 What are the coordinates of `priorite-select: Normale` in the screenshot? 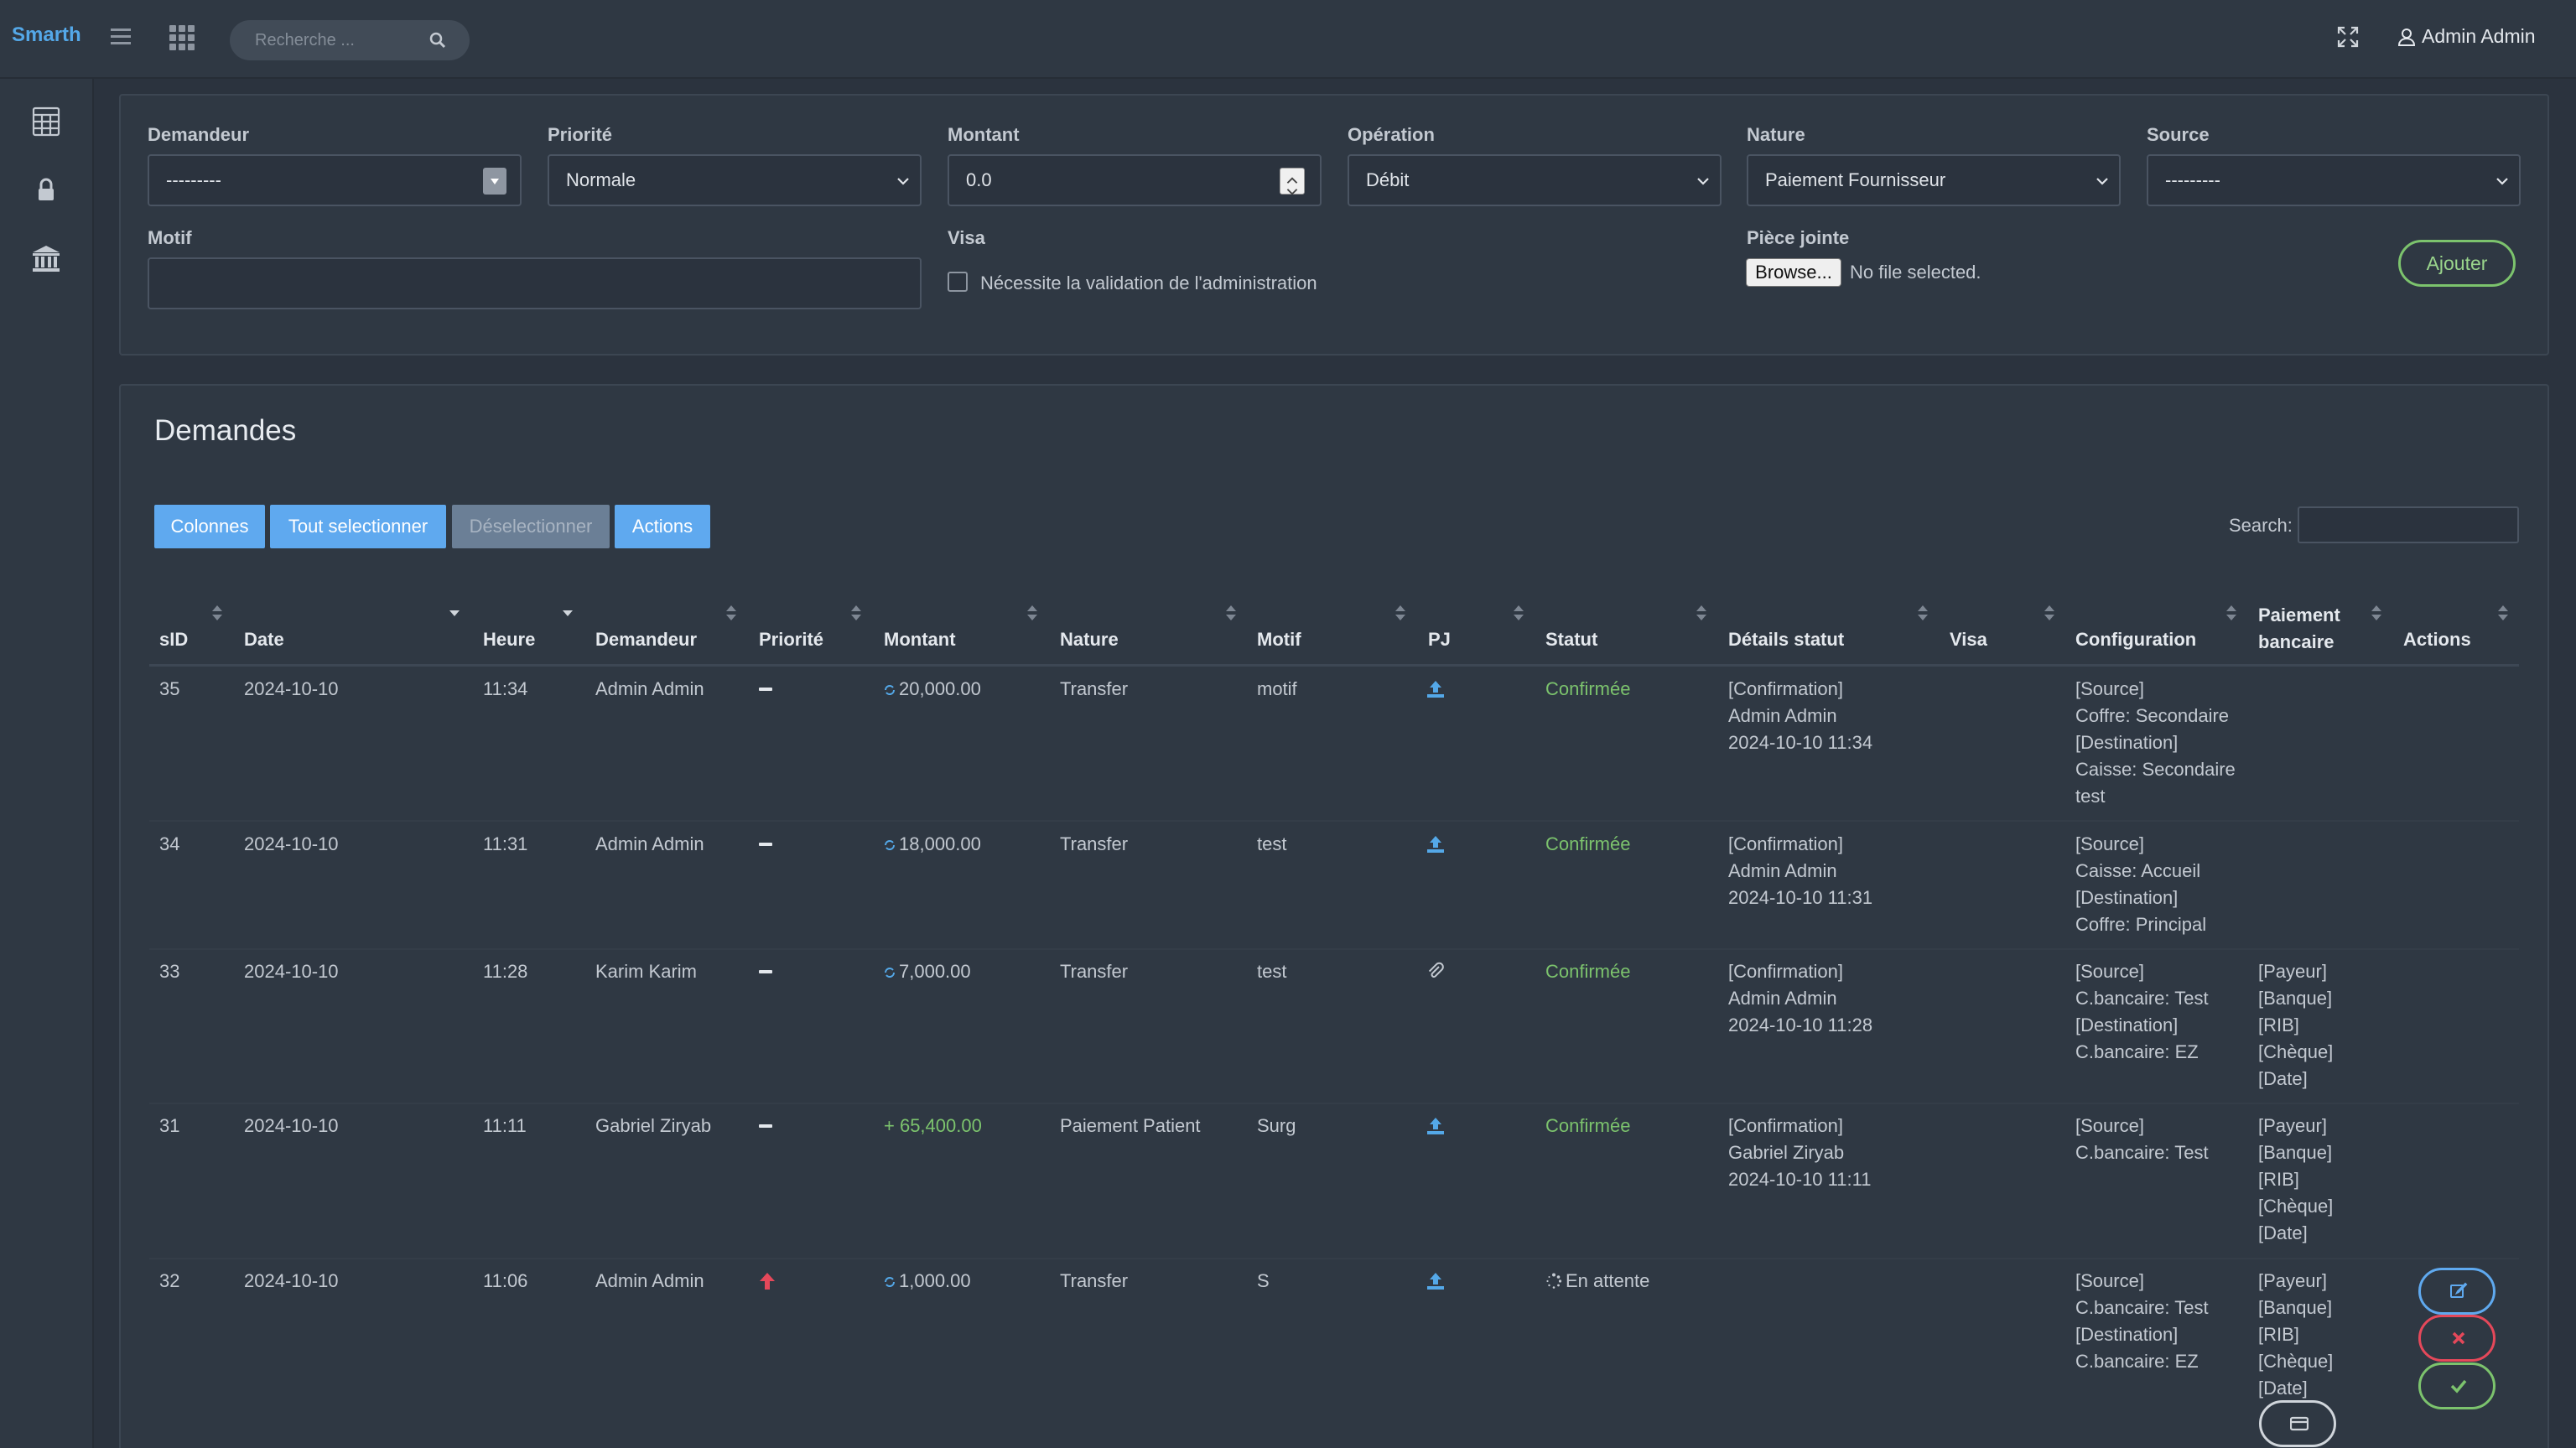 It's located at (735, 180).